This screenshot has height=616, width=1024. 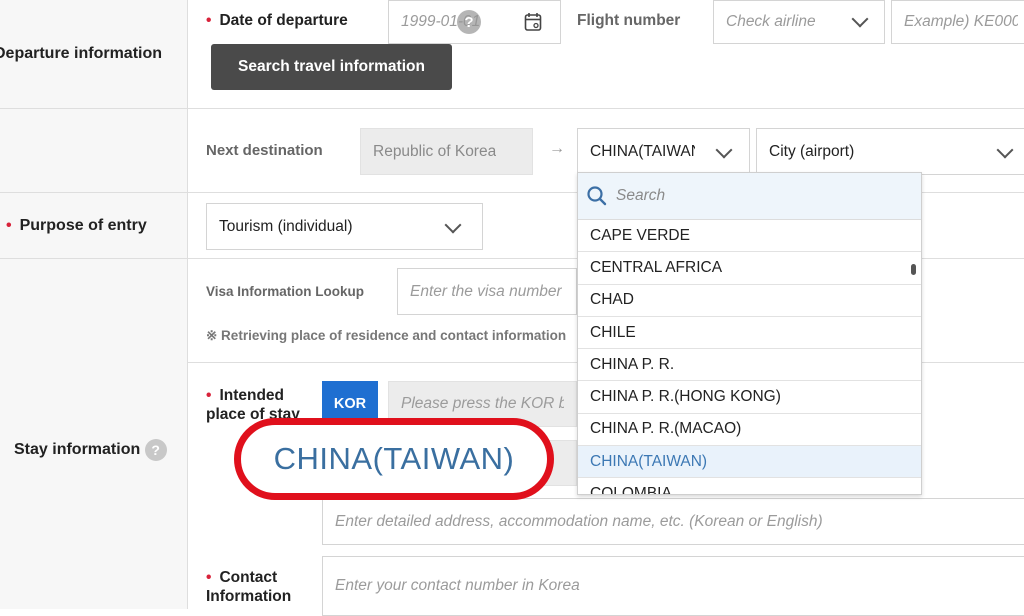 I want to click on list-item: CENTRAL AFRICA, so click(x=749, y=268).